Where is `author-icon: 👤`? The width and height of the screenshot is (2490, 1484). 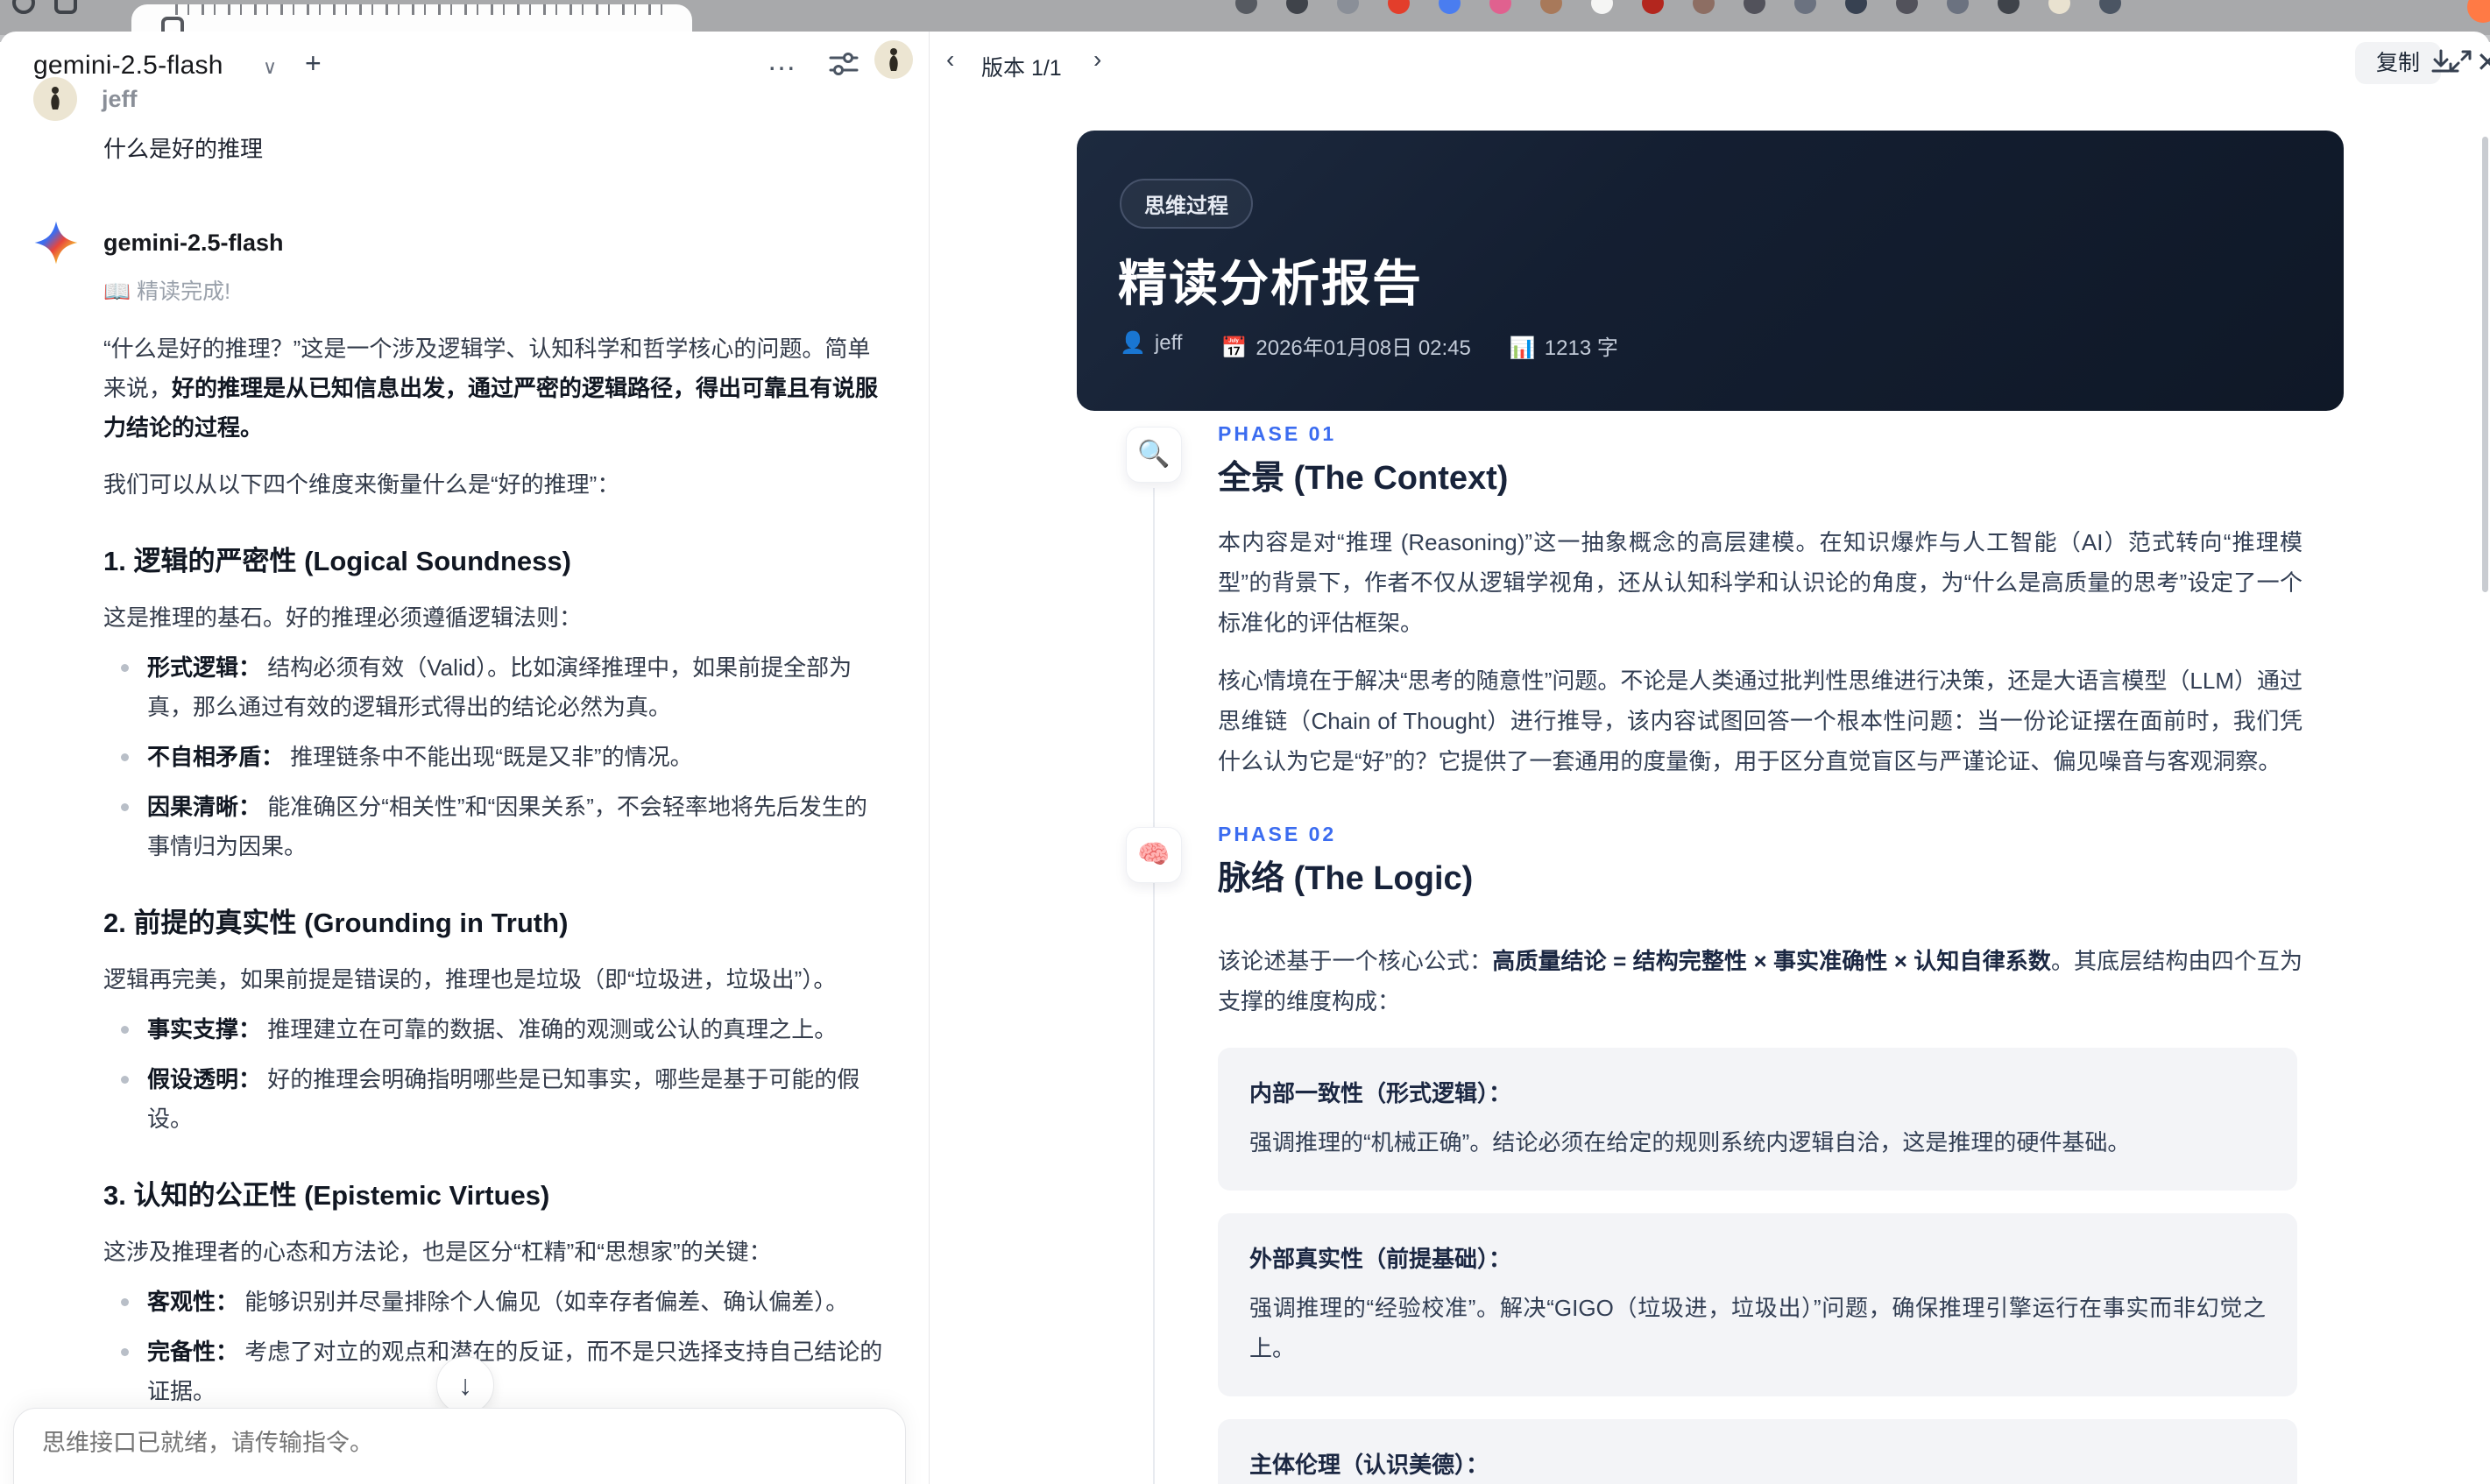 author-icon: 👤 is located at coordinates (1133, 343).